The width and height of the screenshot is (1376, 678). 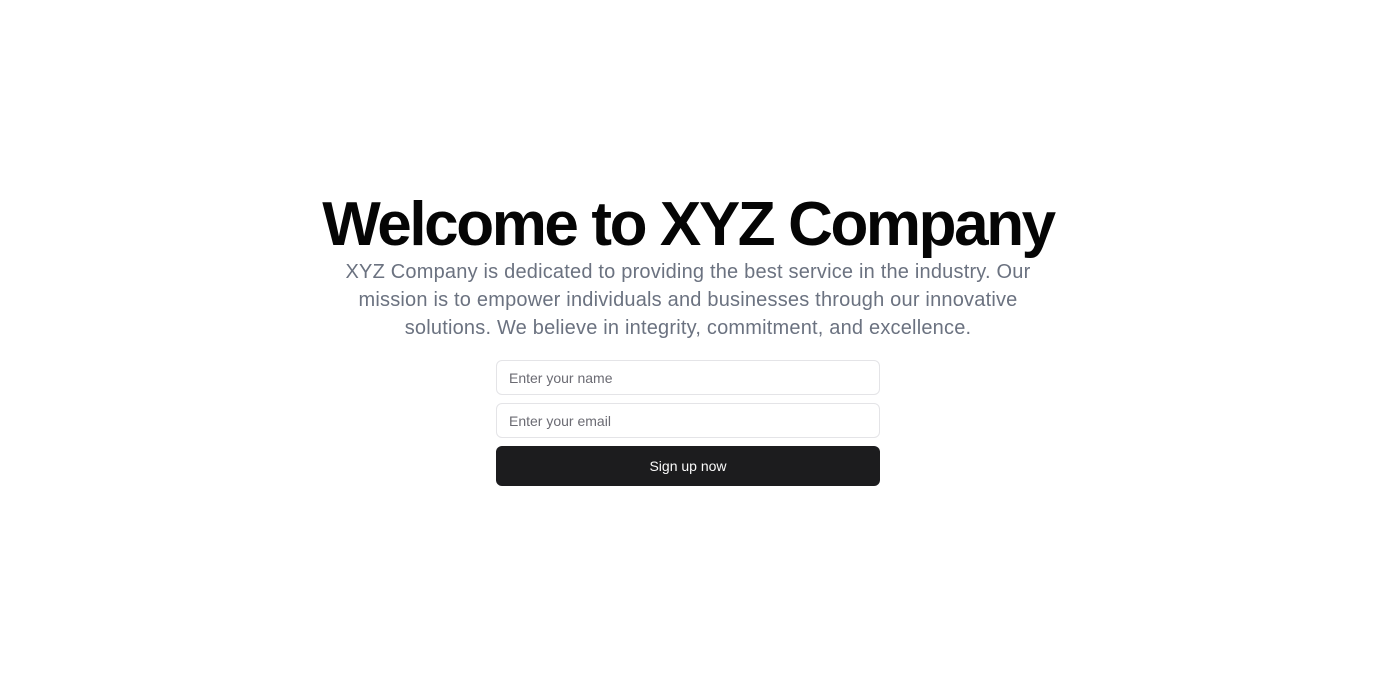 I want to click on signup-form: Sign up now, so click(x=688, y=423).